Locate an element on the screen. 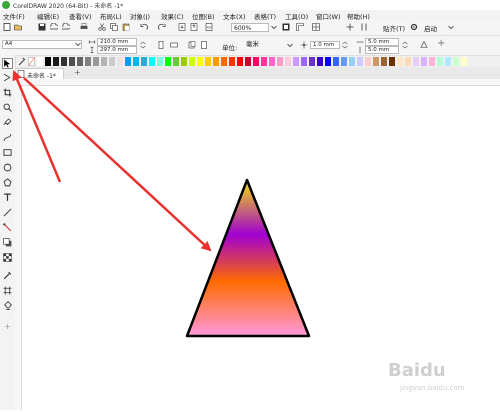 This screenshot has width=500, height=412. cloud-upload-icon is located at coordinates (54, 27).